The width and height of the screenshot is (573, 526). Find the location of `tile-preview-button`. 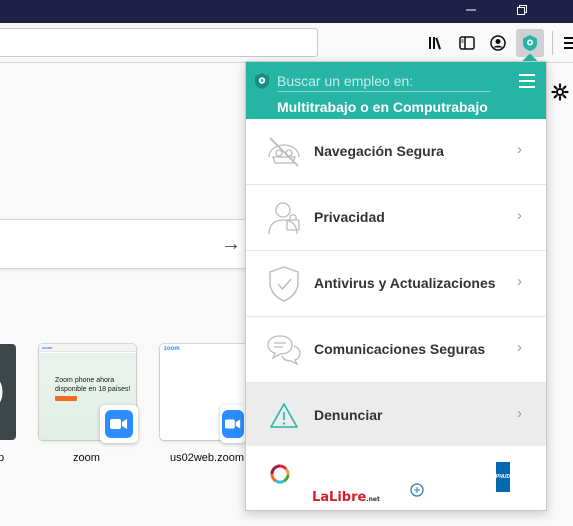

tile-preview-button is located at coordinates (66, 398).